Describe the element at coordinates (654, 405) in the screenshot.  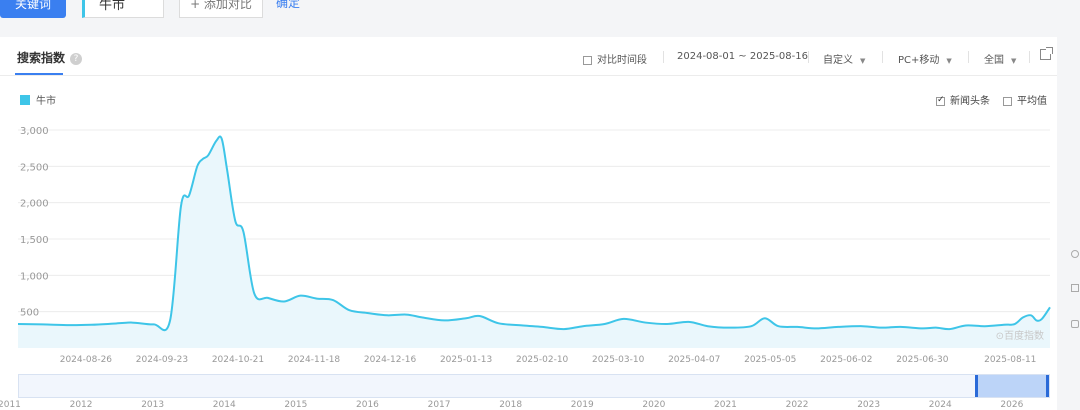
I see `navigator-year-label: 2020` at that location.